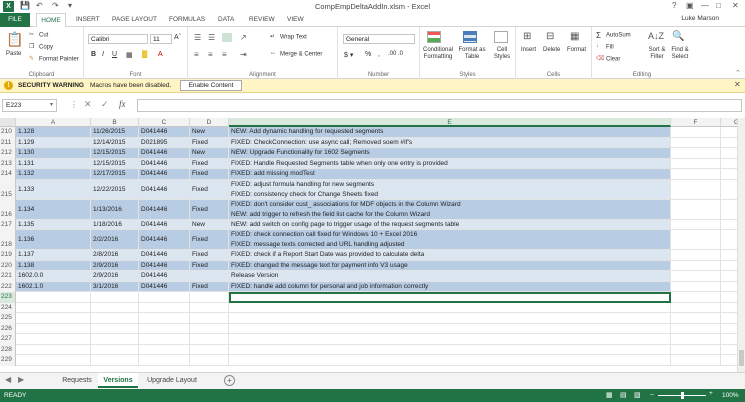  What do you see at coordinates (737, 84) in the screenshot?
I see `close-warning-icon: ✕` at bounding box center [737, 84].